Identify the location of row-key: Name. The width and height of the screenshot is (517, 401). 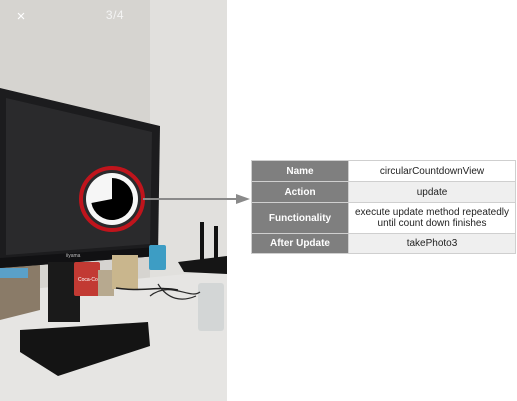
(300, 171).